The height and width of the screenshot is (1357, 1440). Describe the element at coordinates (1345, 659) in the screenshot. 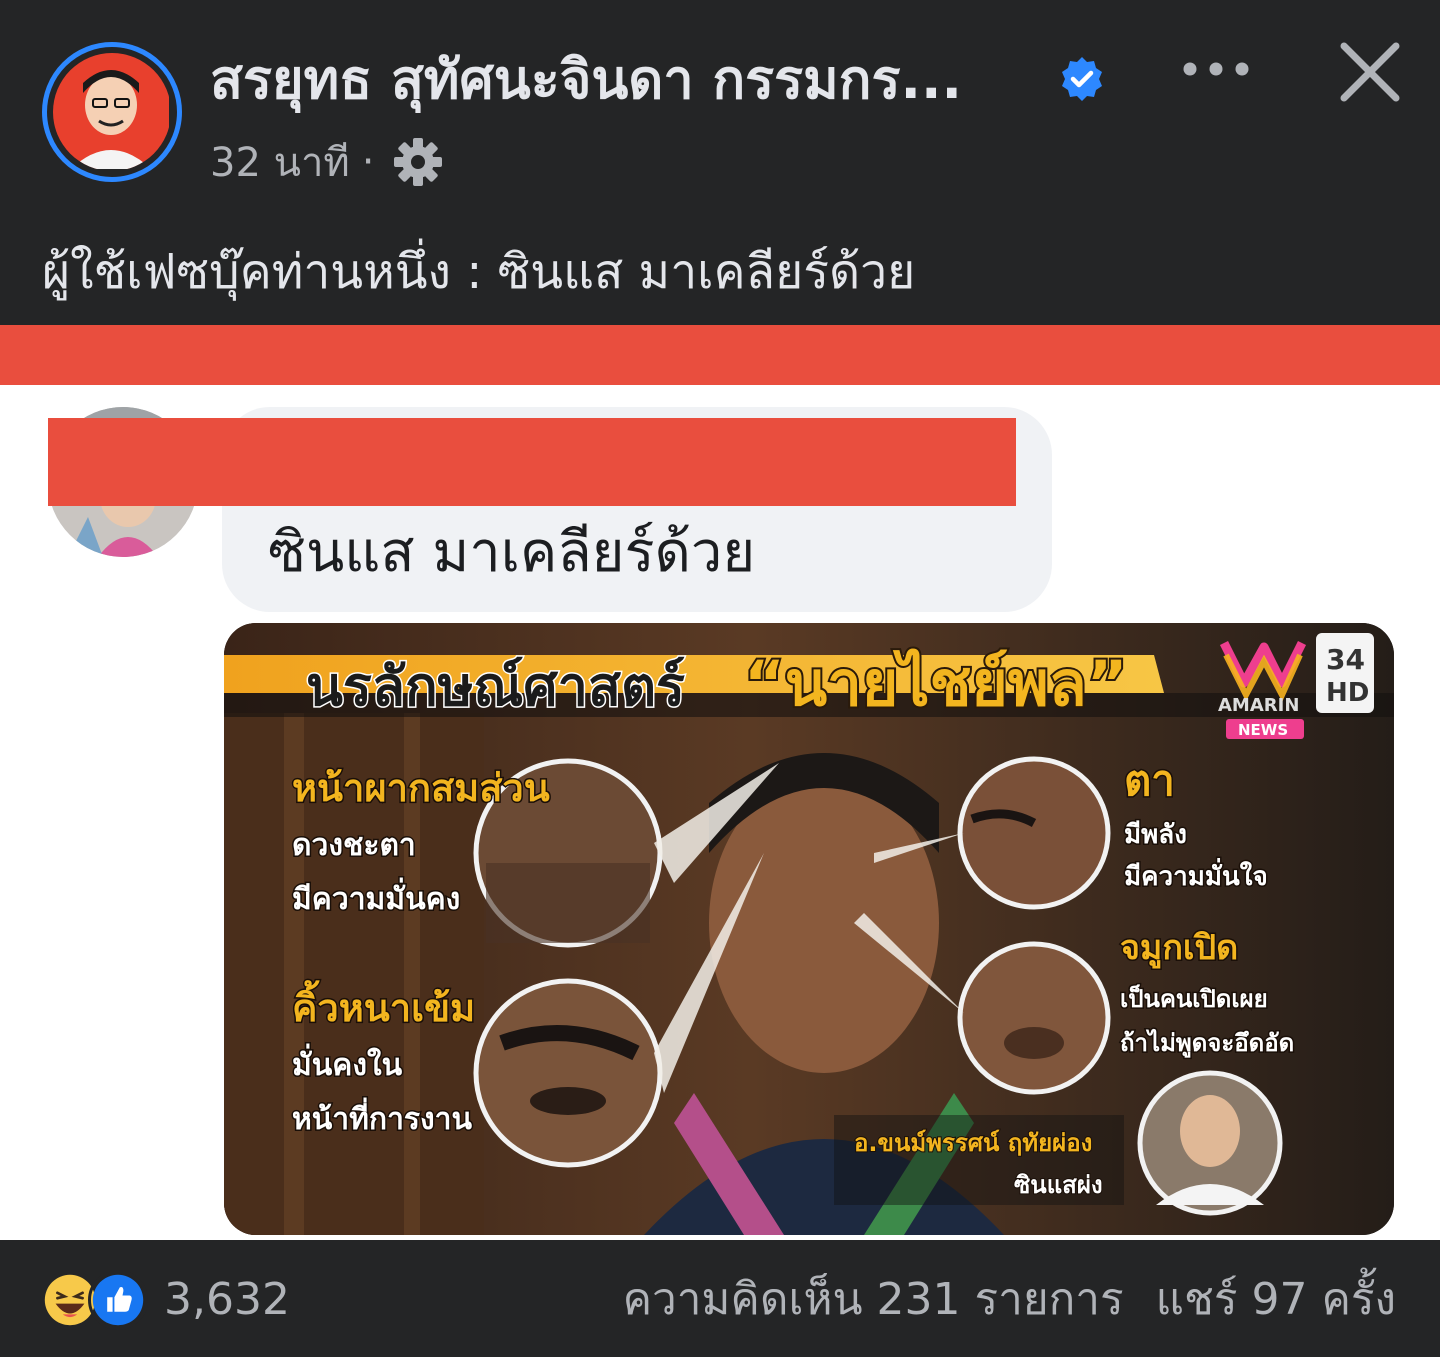

I see `svg-text: 34` at that location.